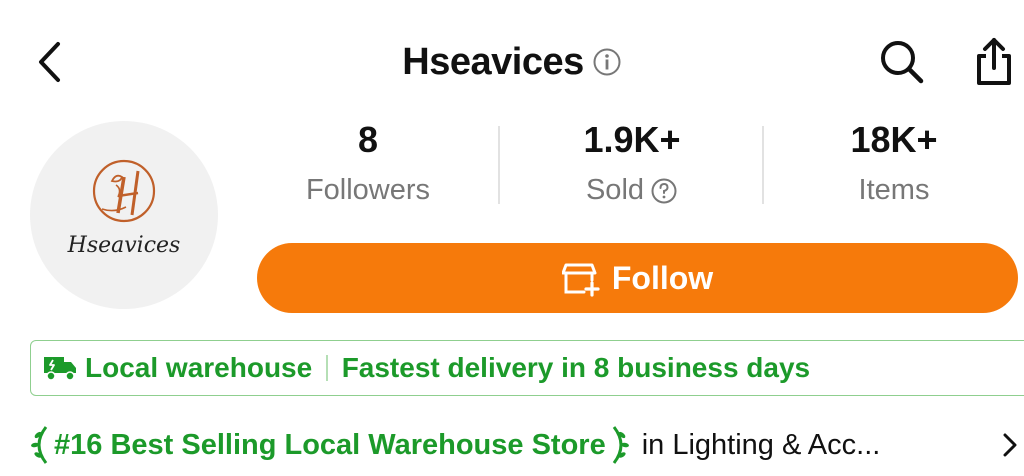 The image size is (1024, 476). What do you see at coordinates (576, 367) in the screenshot?
I see `delivery-label: Fastest delivery in 8 business days` at bounding box center [576, 367].